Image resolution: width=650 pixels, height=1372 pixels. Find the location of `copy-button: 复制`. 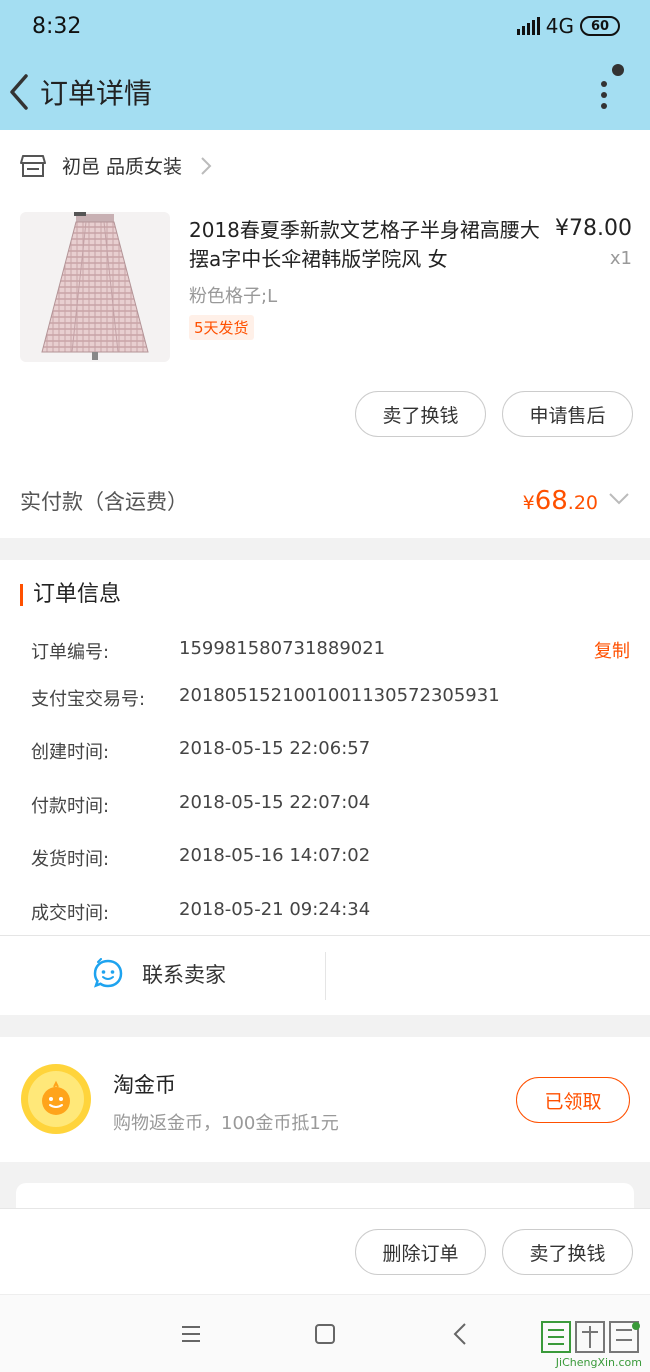

copy-button: 复制 is located at coordinates (612, 650).